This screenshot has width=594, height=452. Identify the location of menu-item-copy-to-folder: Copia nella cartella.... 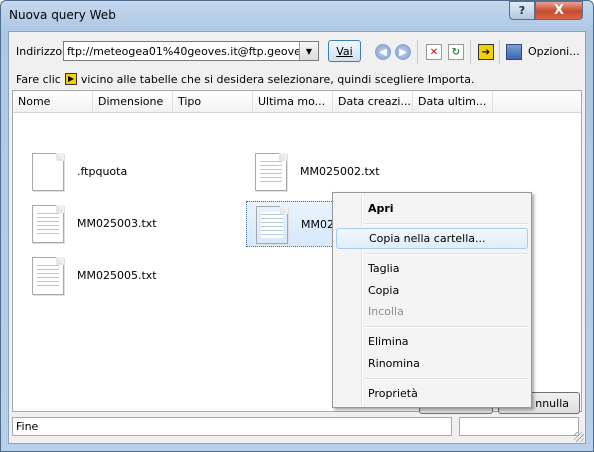
(432, 238).